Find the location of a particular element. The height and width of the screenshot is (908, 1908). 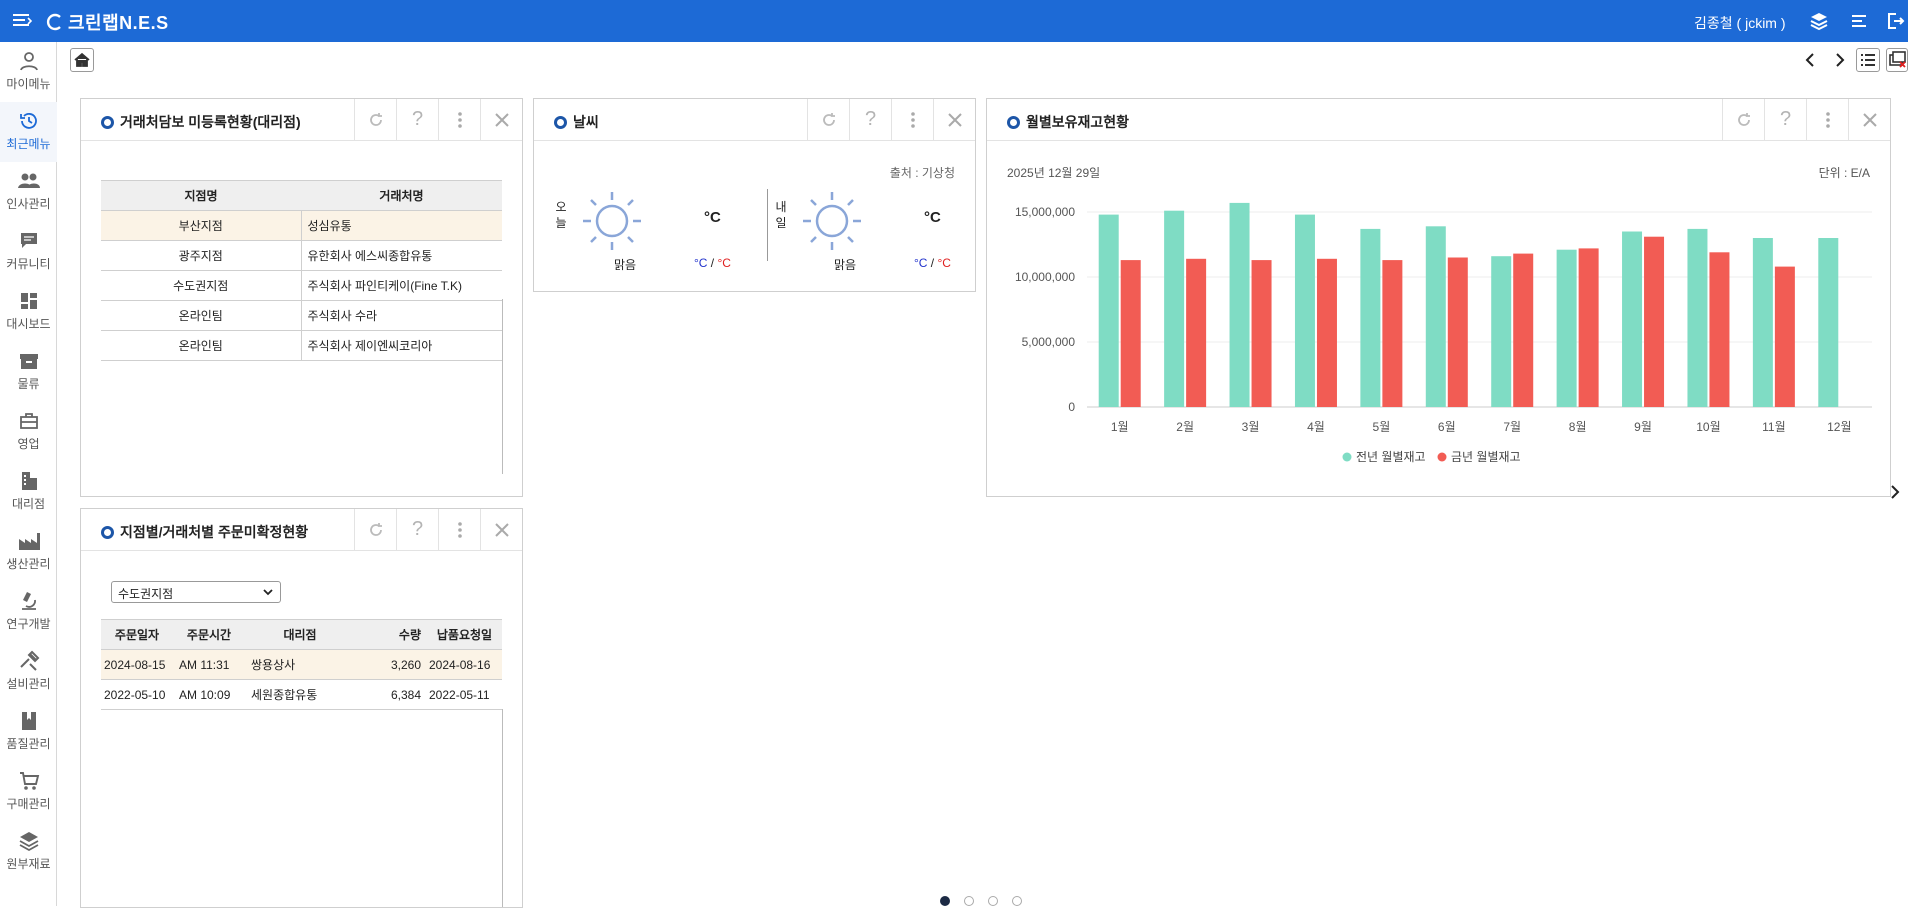

column-header: 주문일자 is located at coordinates (137, 634).